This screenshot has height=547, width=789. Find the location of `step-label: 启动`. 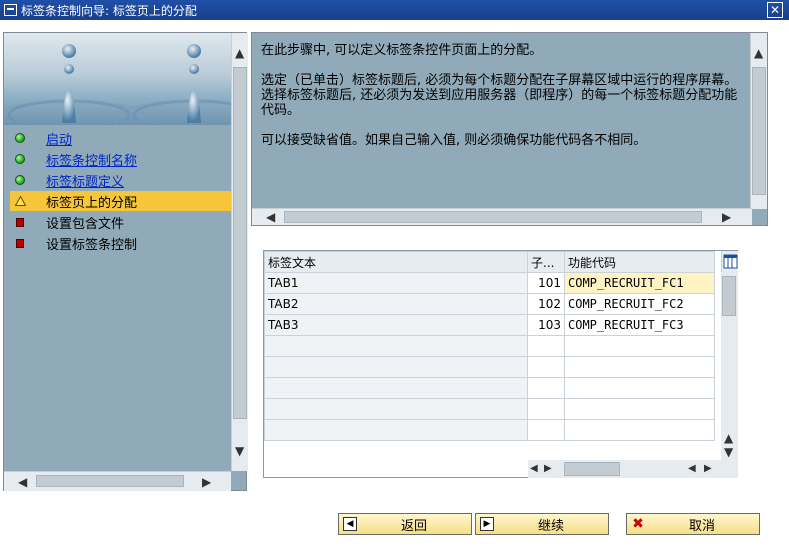

step-label: 启动 is located at coordinates (59, 140).